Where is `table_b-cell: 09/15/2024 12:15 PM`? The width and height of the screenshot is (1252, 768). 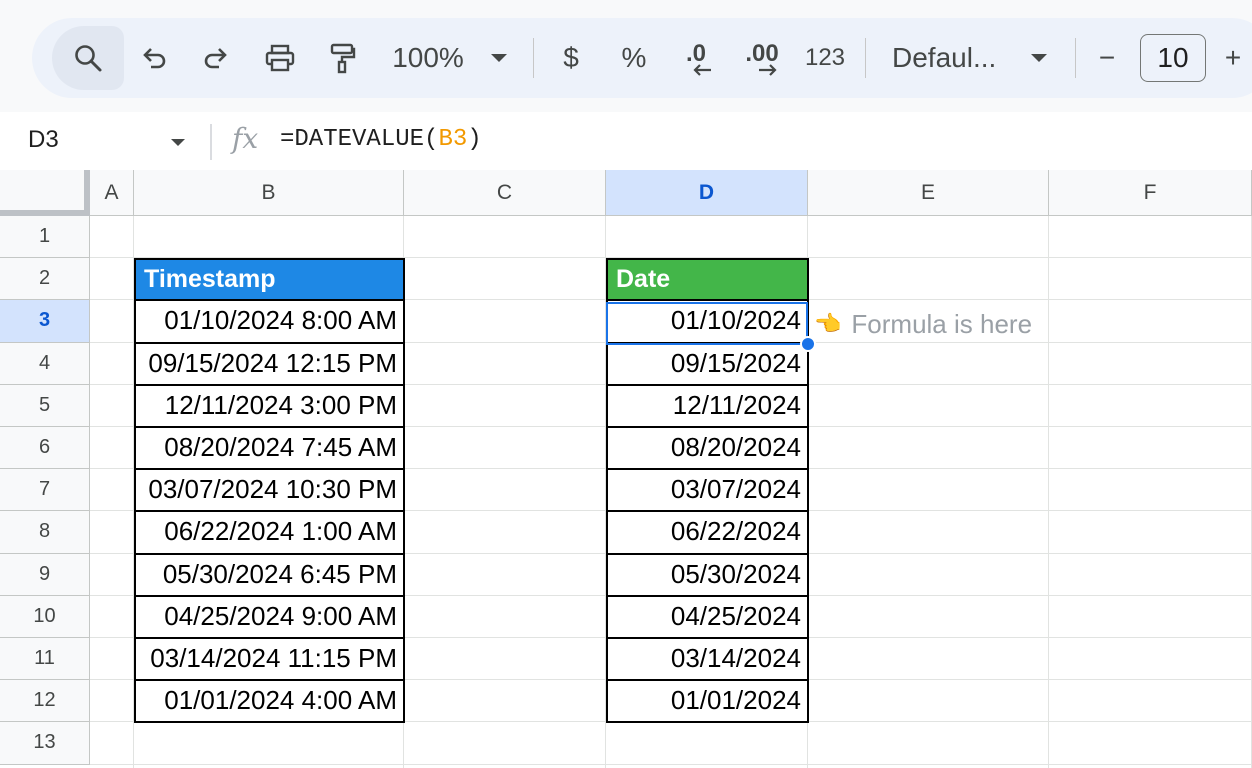
table_b-cell: 09/15/2024 12:15 PM is located at coordinates (269, 364).